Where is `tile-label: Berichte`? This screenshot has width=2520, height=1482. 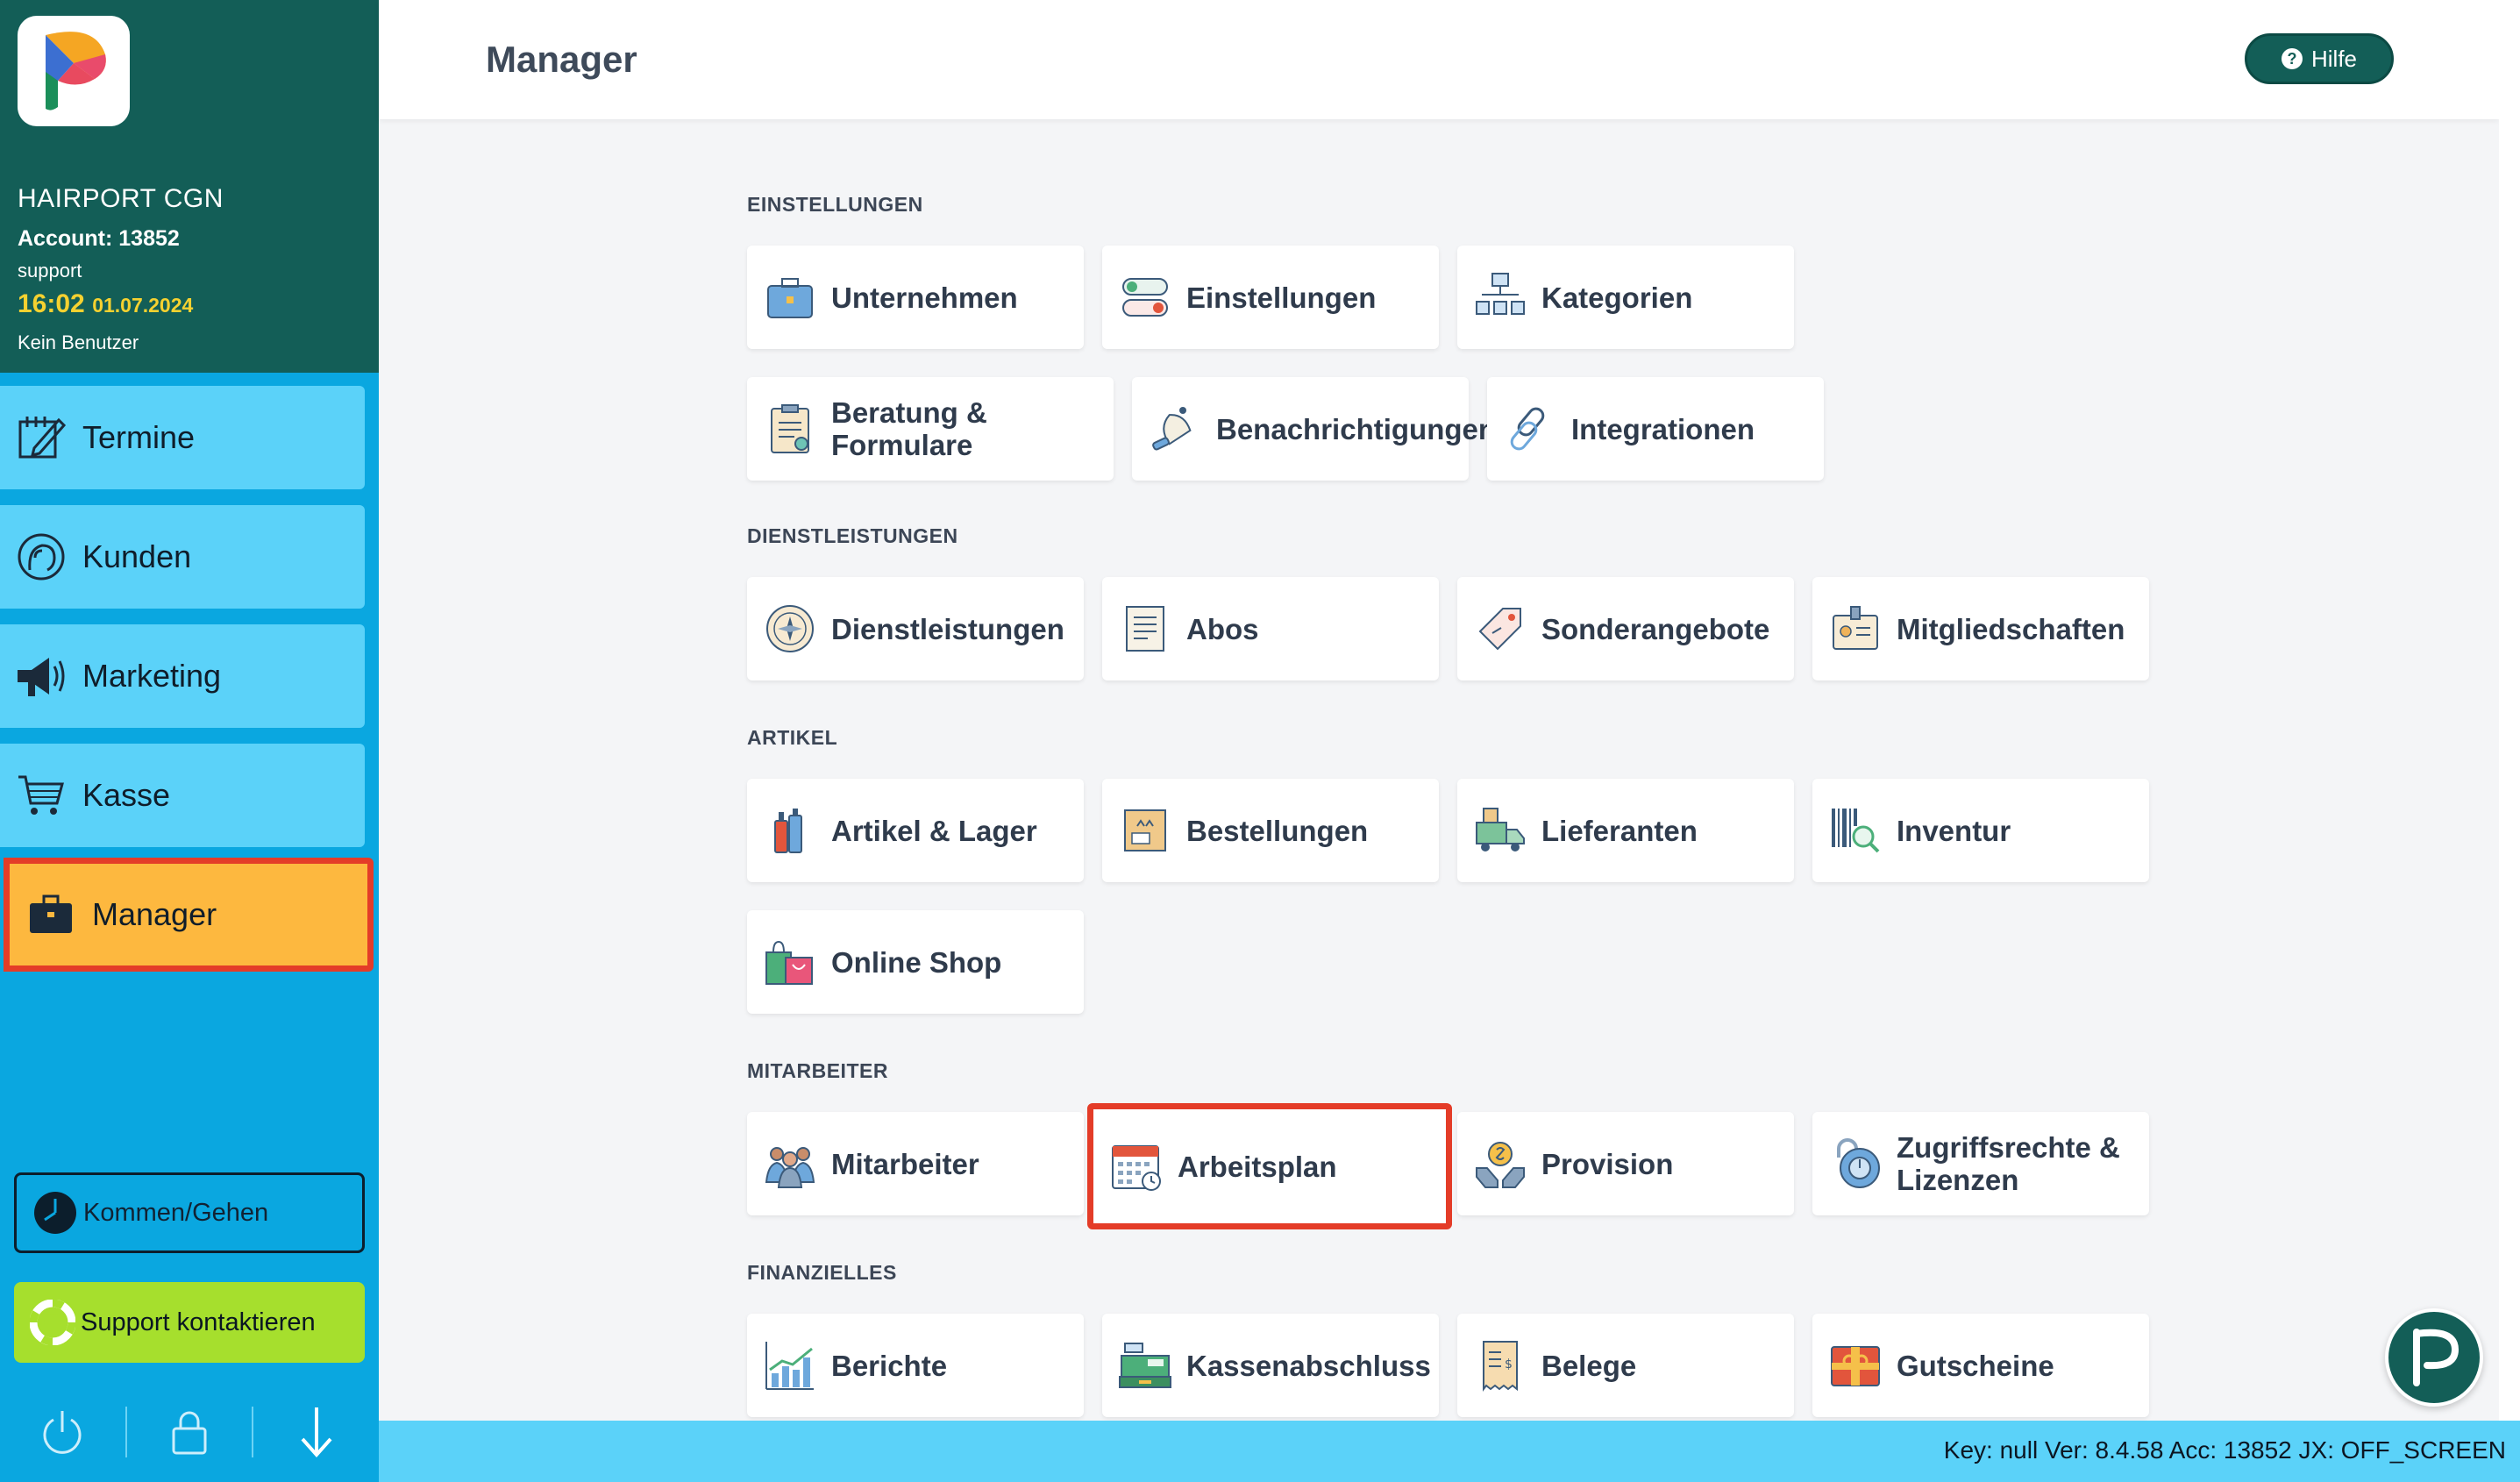
tile-label: Berichte is located at coordinates (889, 1365).